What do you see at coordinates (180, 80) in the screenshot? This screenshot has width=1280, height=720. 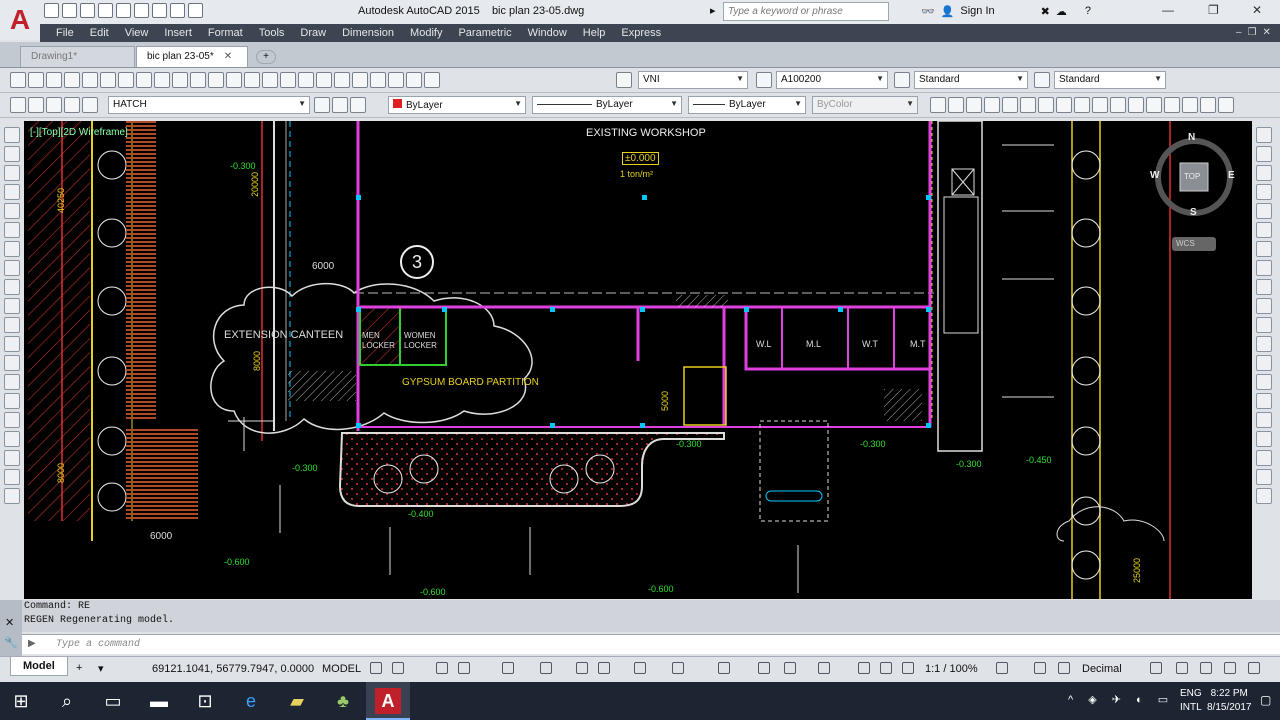 I see `match-prop-icon` at bounding box center [180, 80].